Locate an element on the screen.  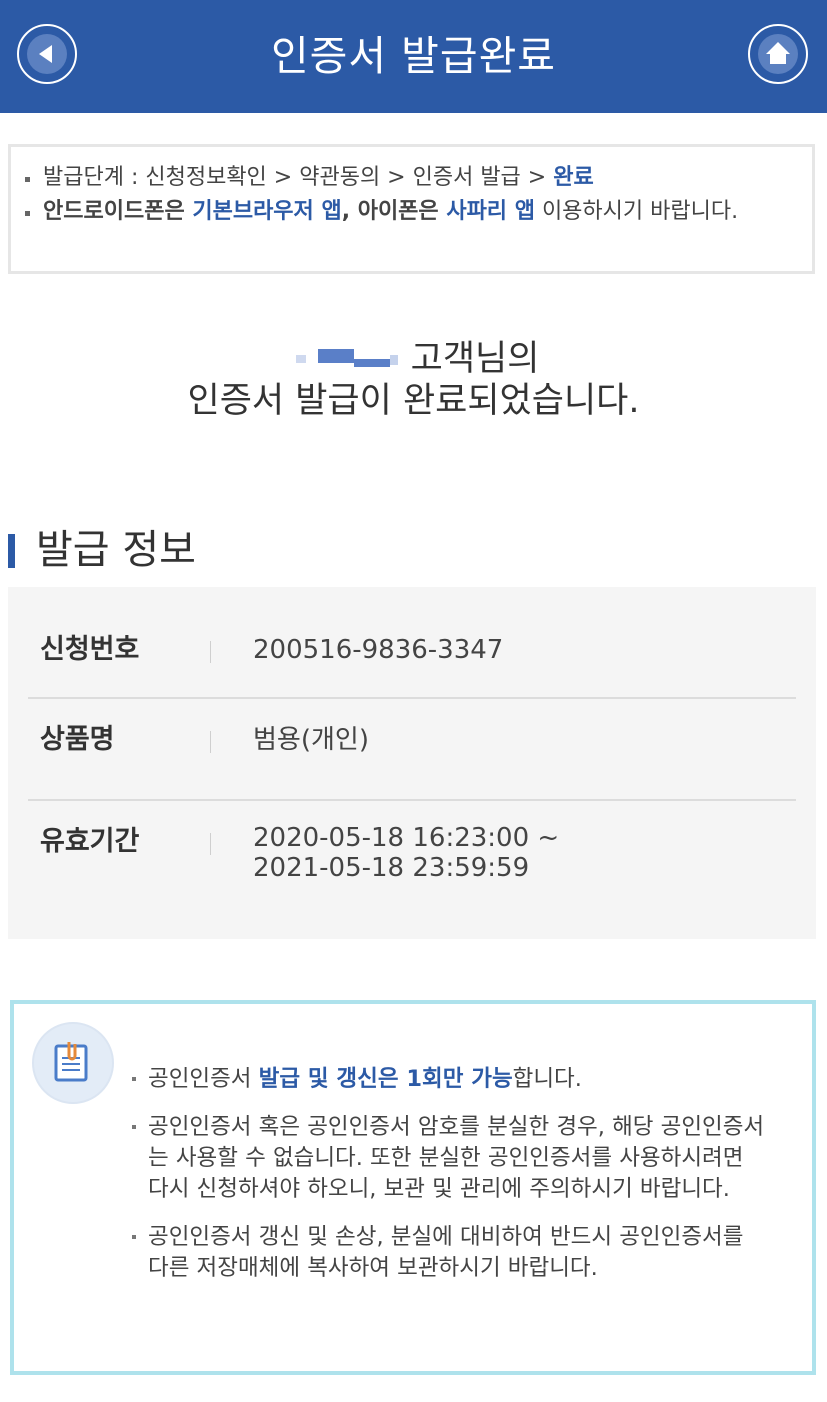
product-name: 범용(개인) is located at coordinates (311, 740).